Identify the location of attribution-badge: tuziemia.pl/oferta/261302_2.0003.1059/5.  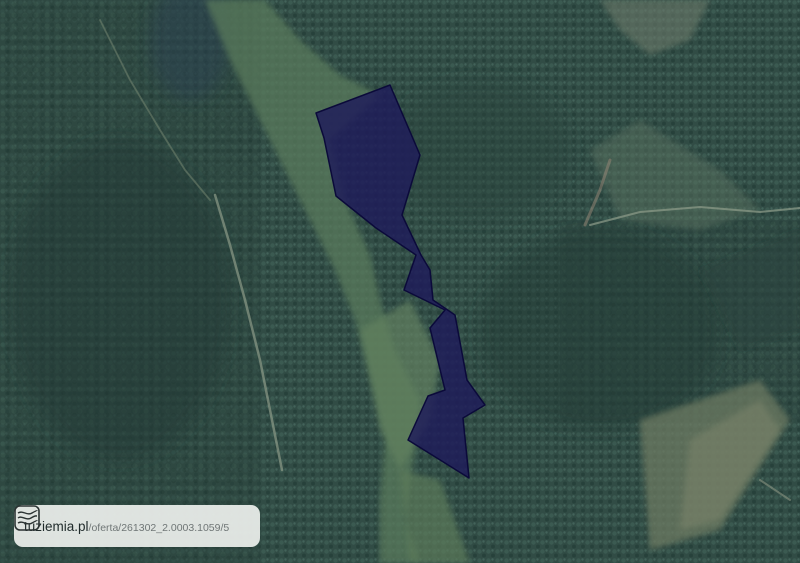
(137, 526).